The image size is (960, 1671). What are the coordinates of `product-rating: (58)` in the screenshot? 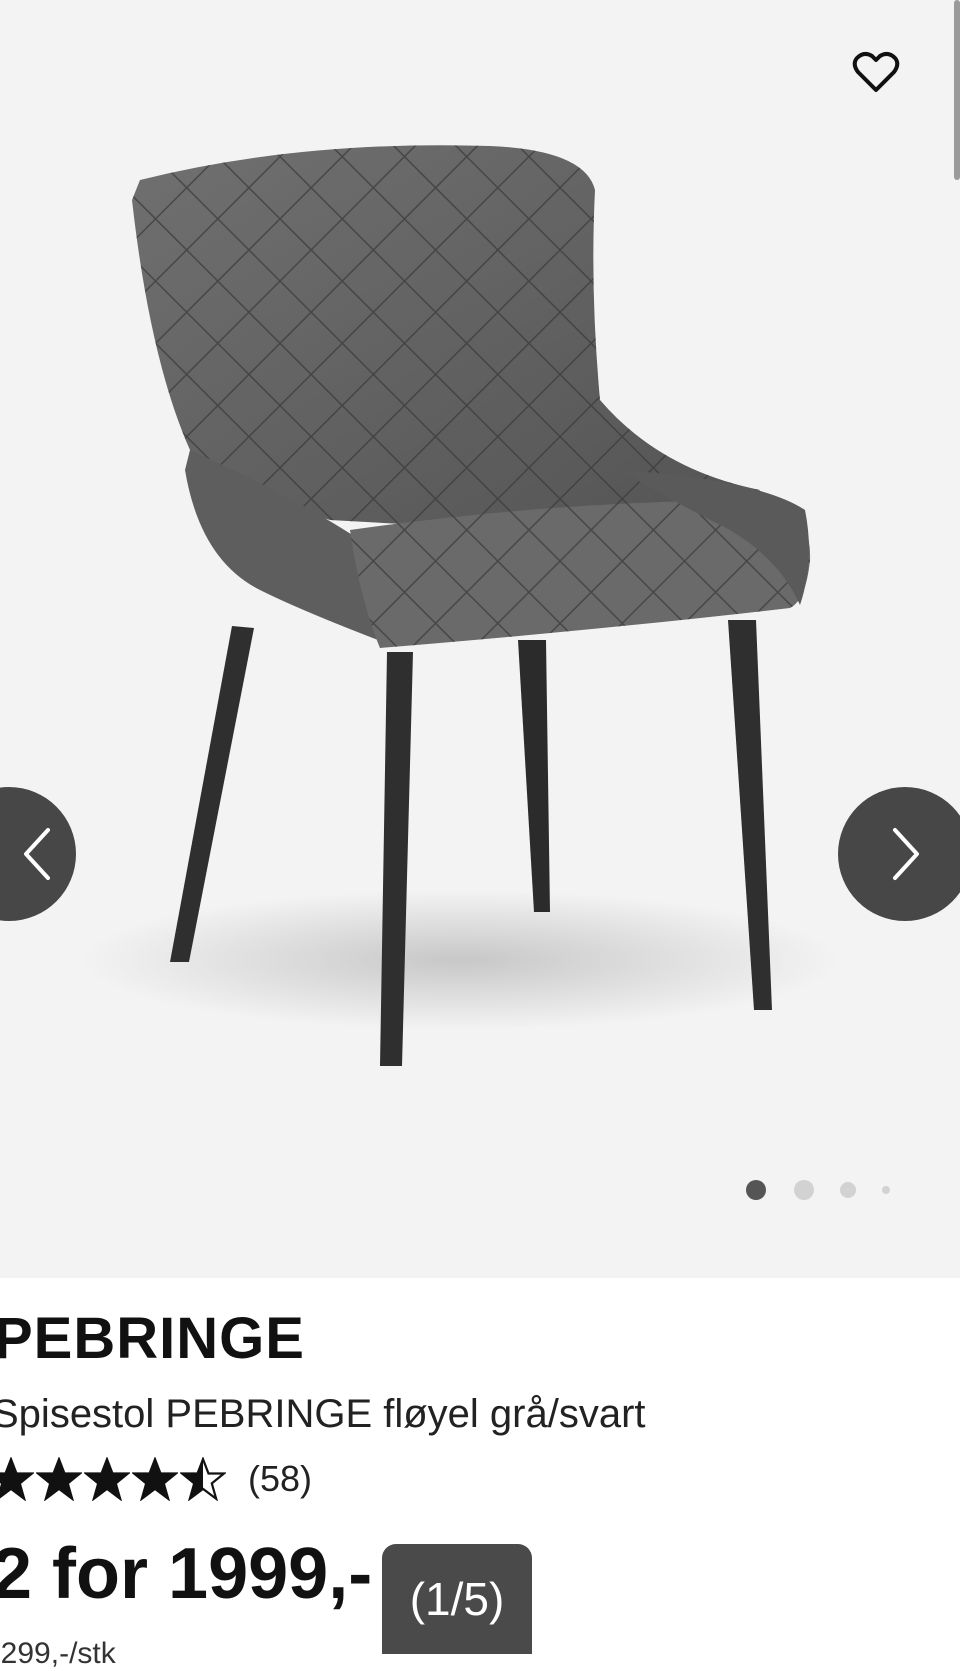 It's located at (156, 1479).